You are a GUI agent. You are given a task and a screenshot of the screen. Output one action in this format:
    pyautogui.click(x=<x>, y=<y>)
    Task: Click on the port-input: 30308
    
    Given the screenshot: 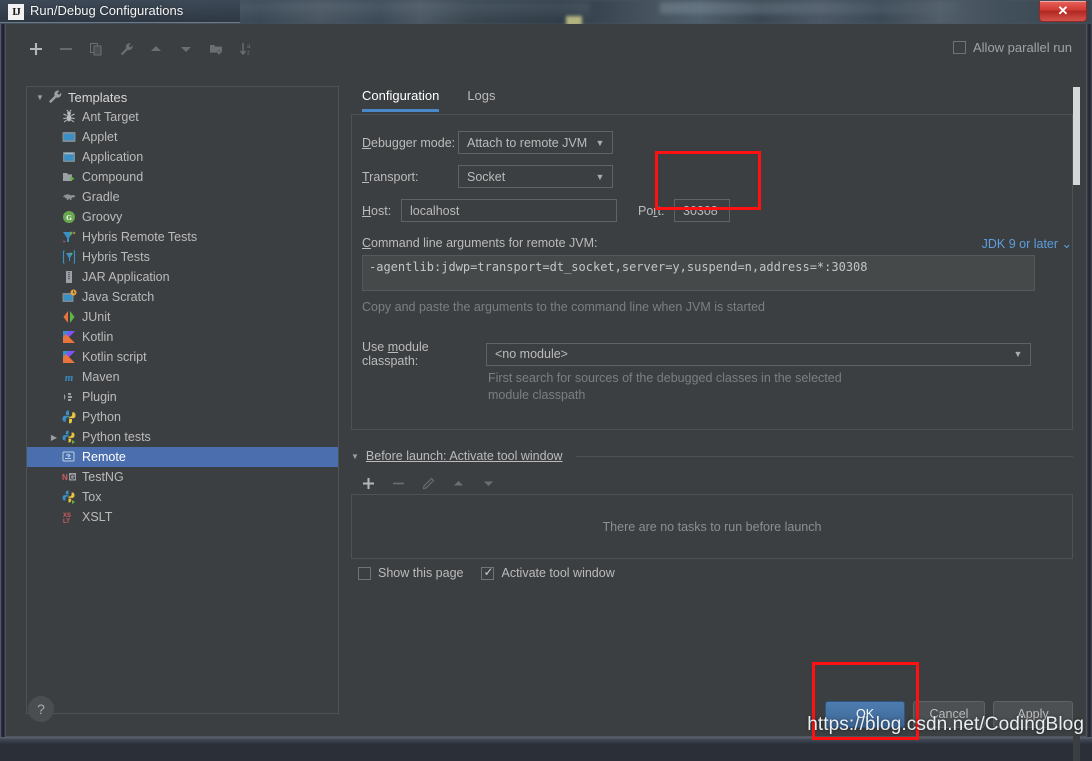 What is the action you would take?
    pyautogui.click(x=702, y=210)
    